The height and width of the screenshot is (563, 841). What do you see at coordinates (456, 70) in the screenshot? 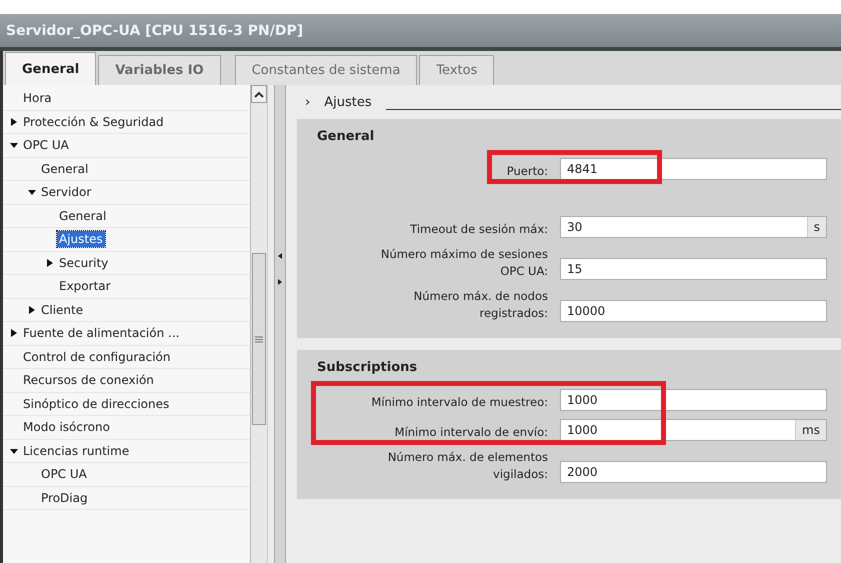
I see `tab: Textos` at bounding box center [456, 70].